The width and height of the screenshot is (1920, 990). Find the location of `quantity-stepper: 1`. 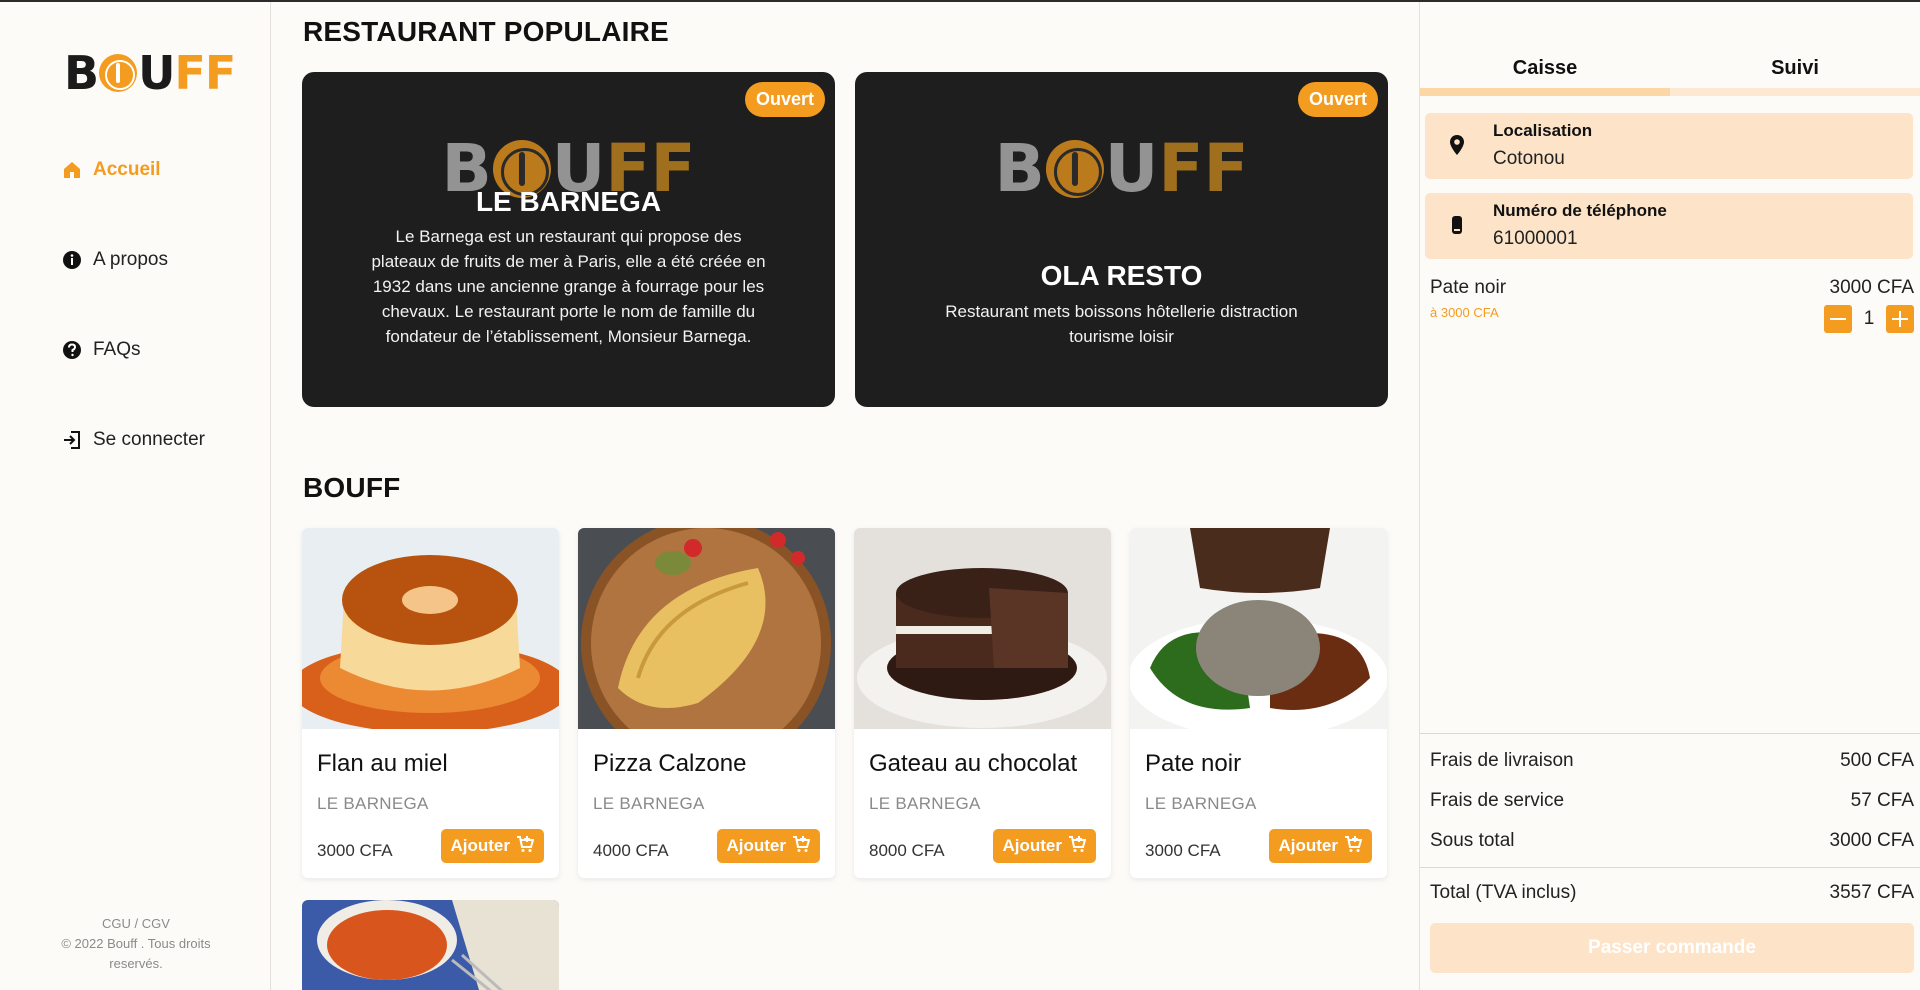

quantity-stepper: 1 is located at coordinates (1869, 319).